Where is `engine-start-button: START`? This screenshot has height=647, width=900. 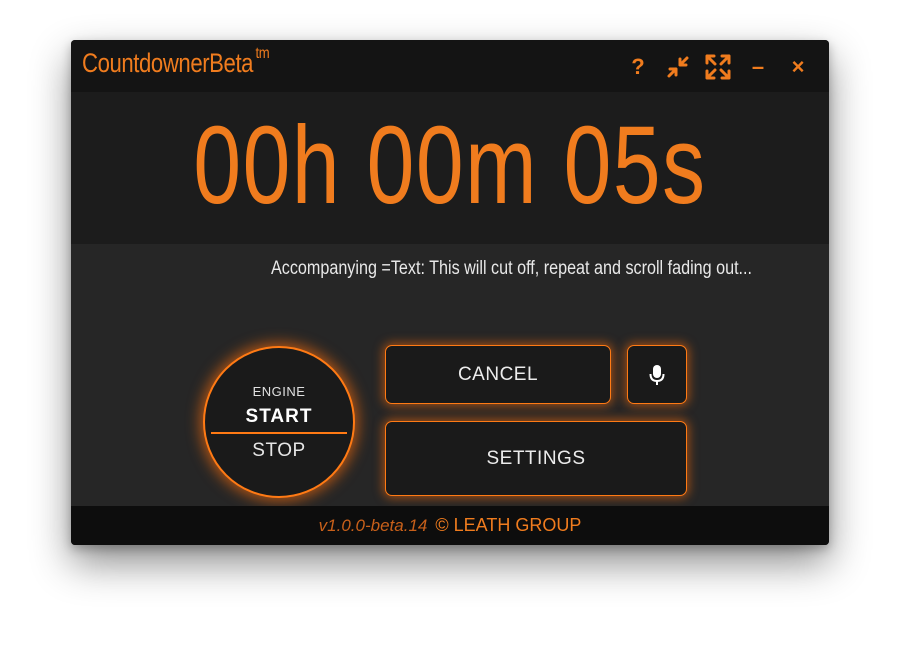
engine-start-button: START is located at coordinates (279, 417).